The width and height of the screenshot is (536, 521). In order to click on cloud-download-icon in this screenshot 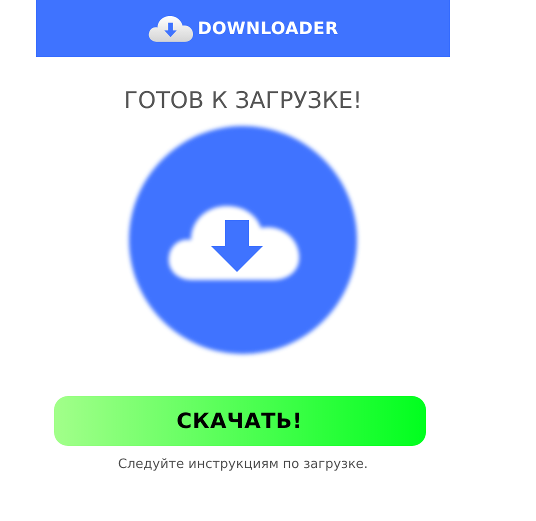, I will do `click(171, 28)`.